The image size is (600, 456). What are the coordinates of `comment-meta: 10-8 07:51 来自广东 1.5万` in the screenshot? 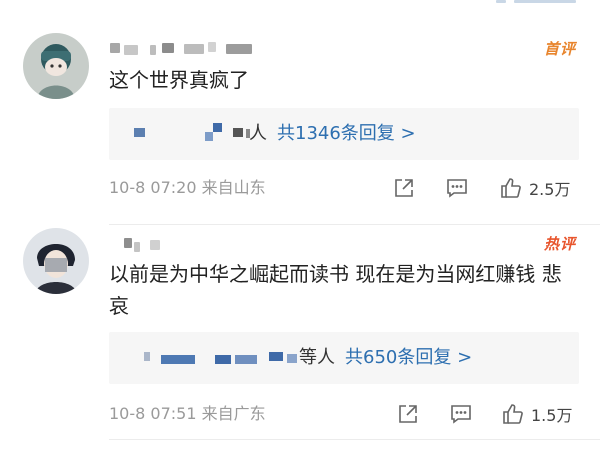 It's located at (344, 414).